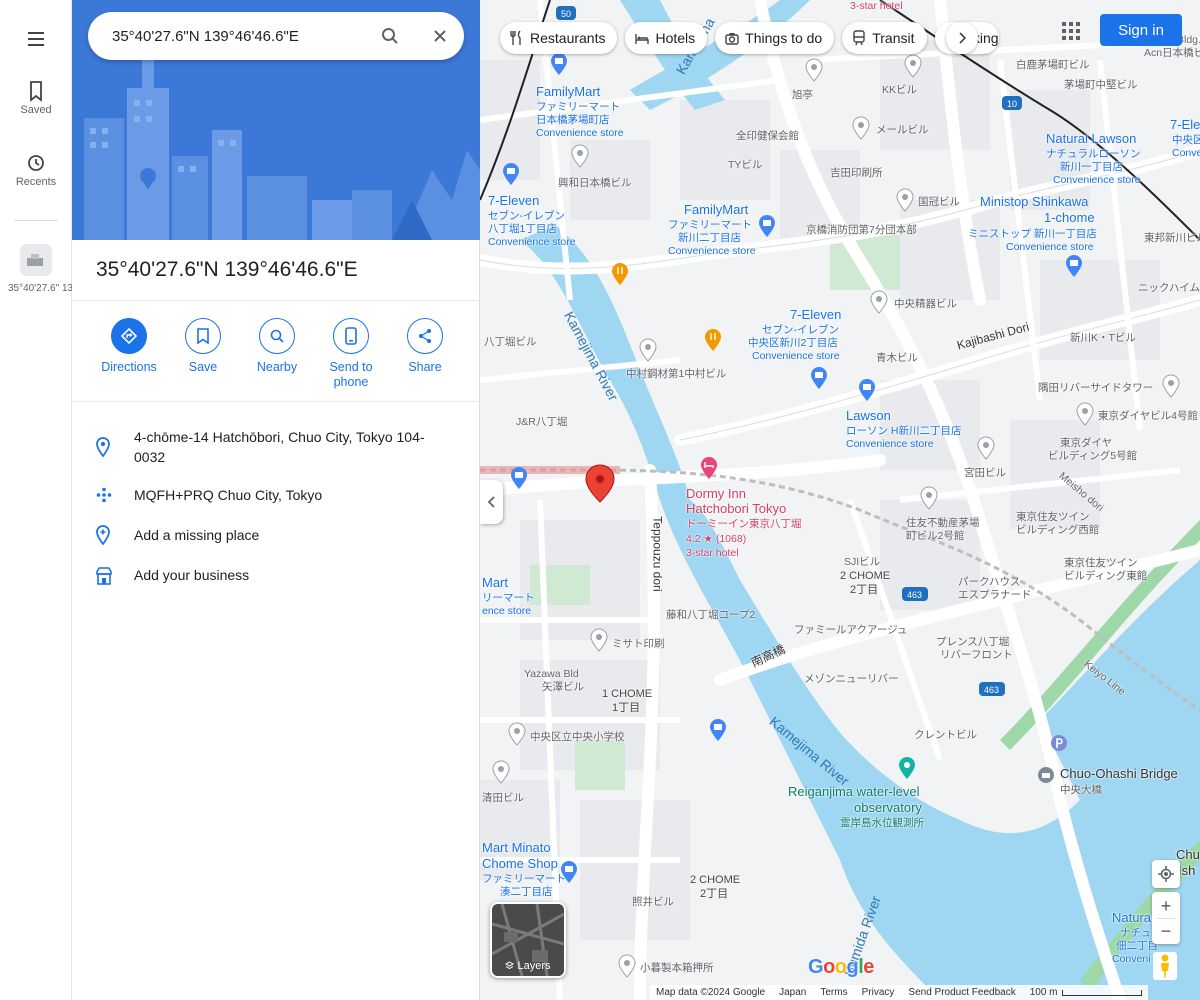 This screenshot has height=1000, width=1200. Describe the element at coordinates (559, 38) in the screenshot. I see `chip-restaurants: Restaurants` at that location.